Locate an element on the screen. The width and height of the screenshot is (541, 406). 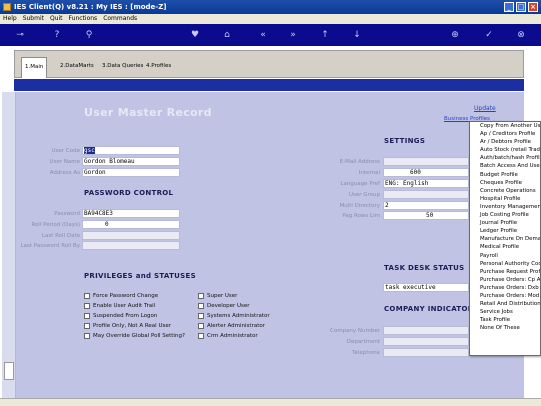
dropdown-item: Purchase Orders: Cp And is located at coordinates (505, 280).